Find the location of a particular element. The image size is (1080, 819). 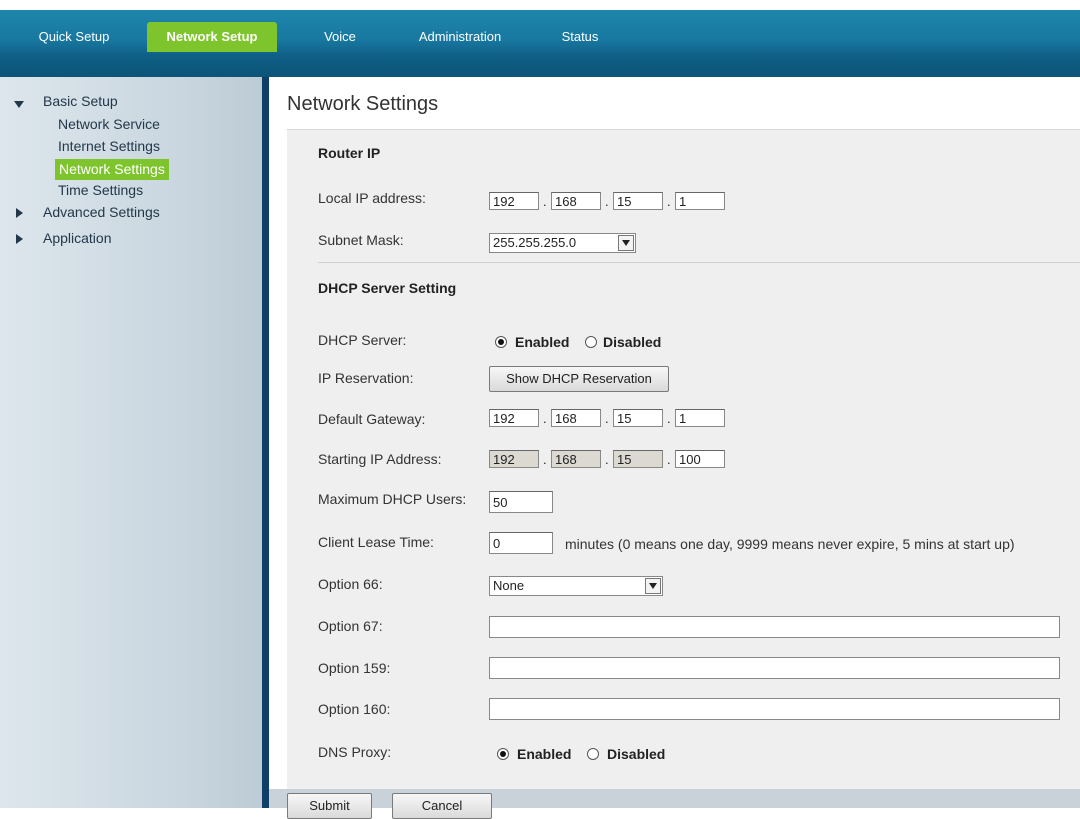

sidebar-item-advanced-settings: Advanced Settings is located at coordinates (101, 212).